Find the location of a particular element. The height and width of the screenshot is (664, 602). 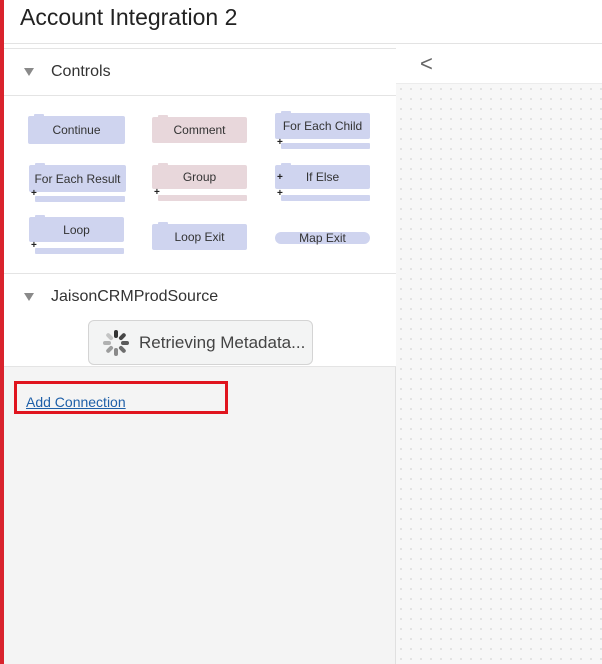

for-each-child-block: For Each Child + is located at coordinates (322, 132).